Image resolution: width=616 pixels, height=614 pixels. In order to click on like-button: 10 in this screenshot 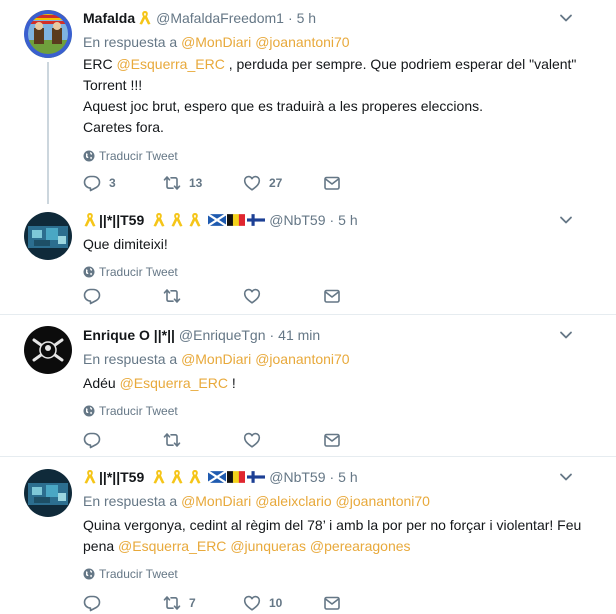, I will do `click(283, 603)`.